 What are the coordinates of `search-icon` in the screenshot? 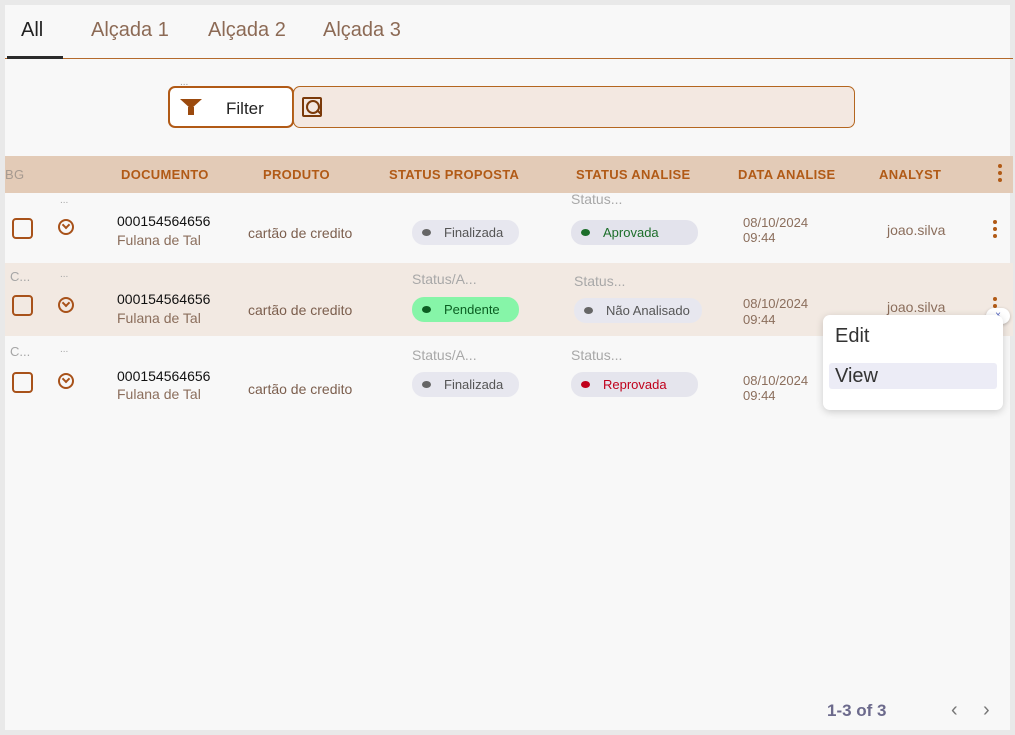 It's located at (312, 107).